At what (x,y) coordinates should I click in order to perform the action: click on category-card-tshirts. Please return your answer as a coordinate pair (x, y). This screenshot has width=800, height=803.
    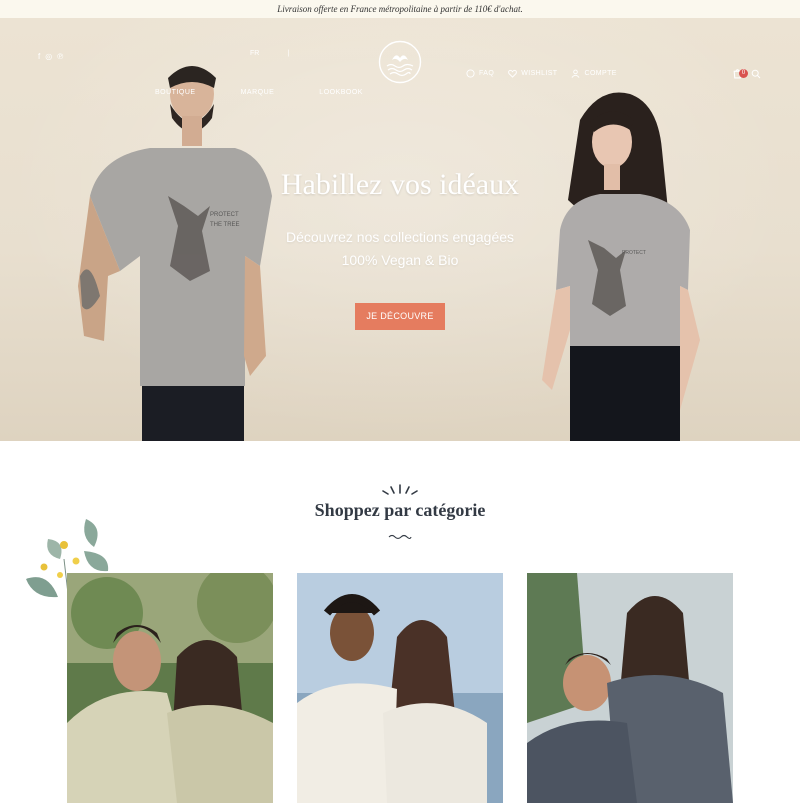
    Looking at the image, I should click on (170, 688).